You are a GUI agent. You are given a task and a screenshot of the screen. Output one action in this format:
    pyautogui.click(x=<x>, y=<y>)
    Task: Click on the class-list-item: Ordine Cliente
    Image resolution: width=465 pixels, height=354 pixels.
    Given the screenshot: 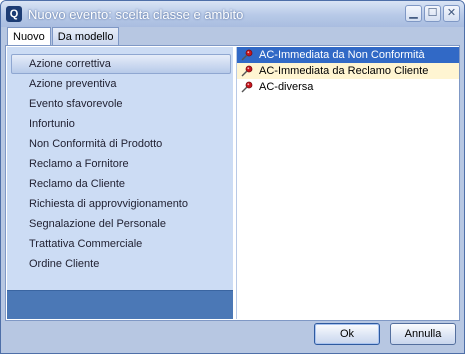 What is the action you would take?
    pyautogui.click(x=120, y=264)
    